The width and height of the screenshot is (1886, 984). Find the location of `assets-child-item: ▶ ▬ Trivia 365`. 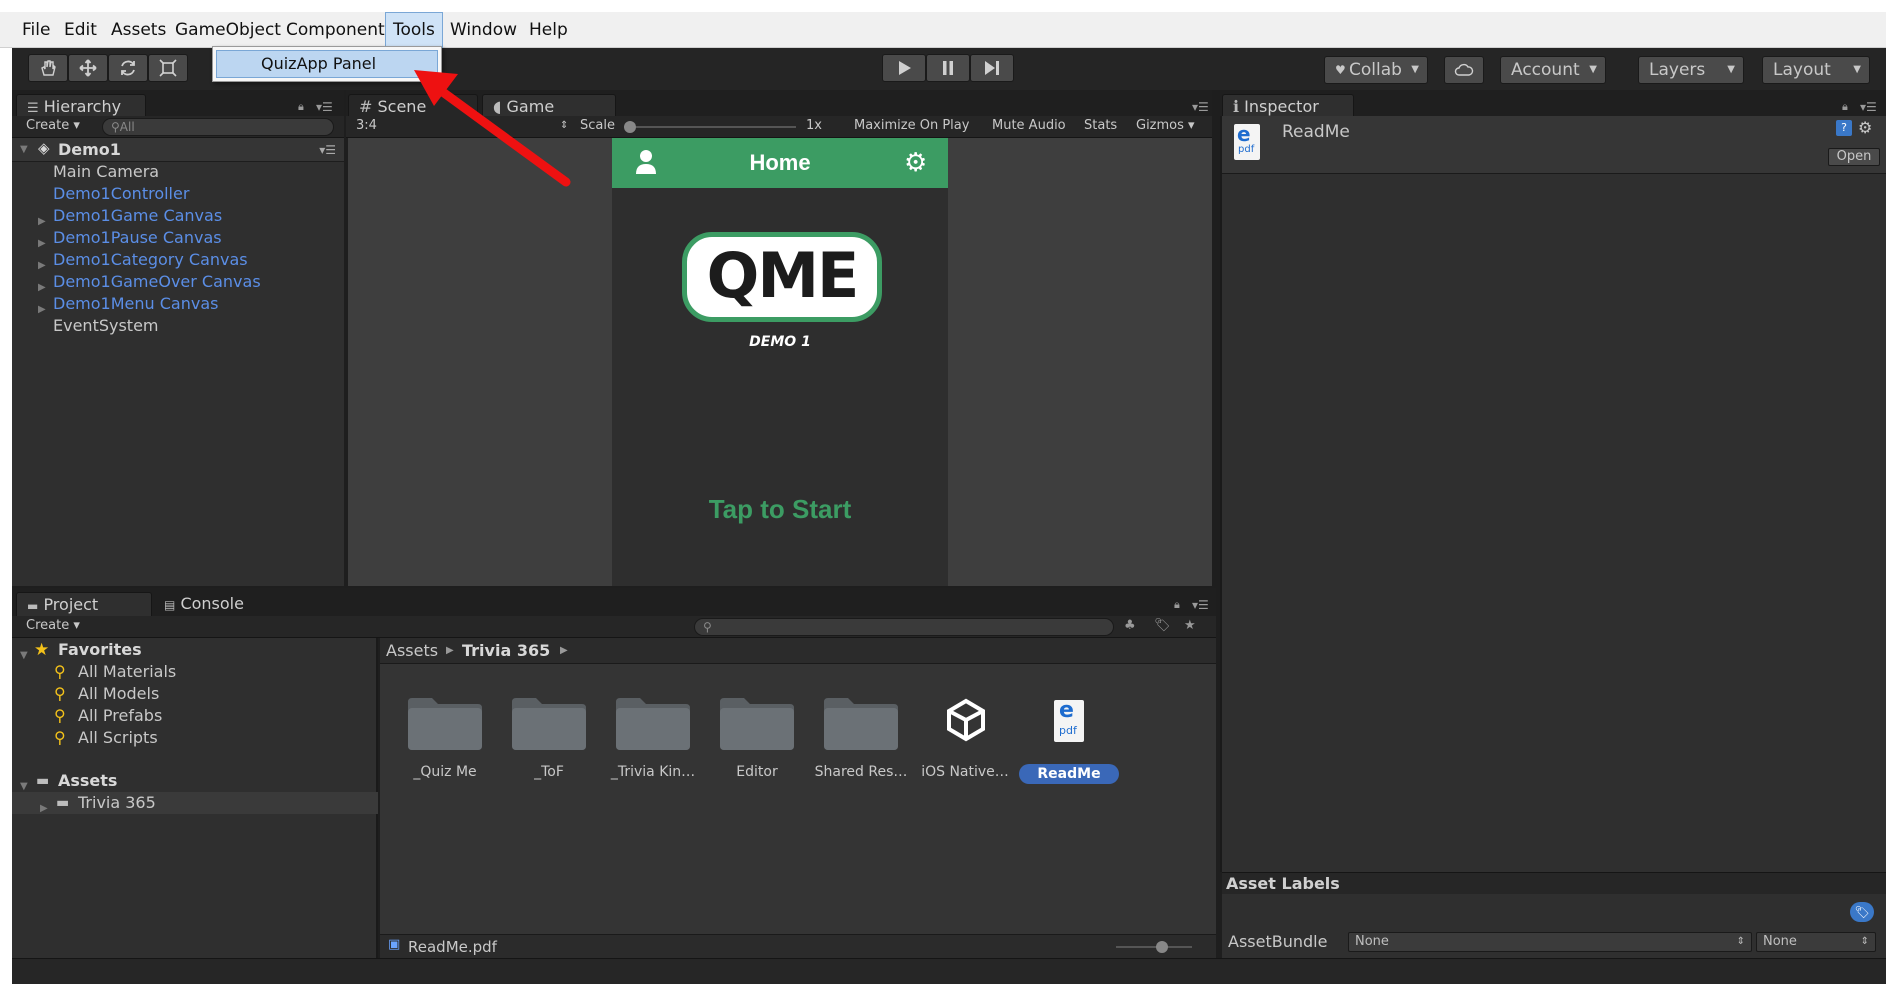

assets-child-item: ▶ ▬ Trivia 365 is located at coordinates (195, 803).